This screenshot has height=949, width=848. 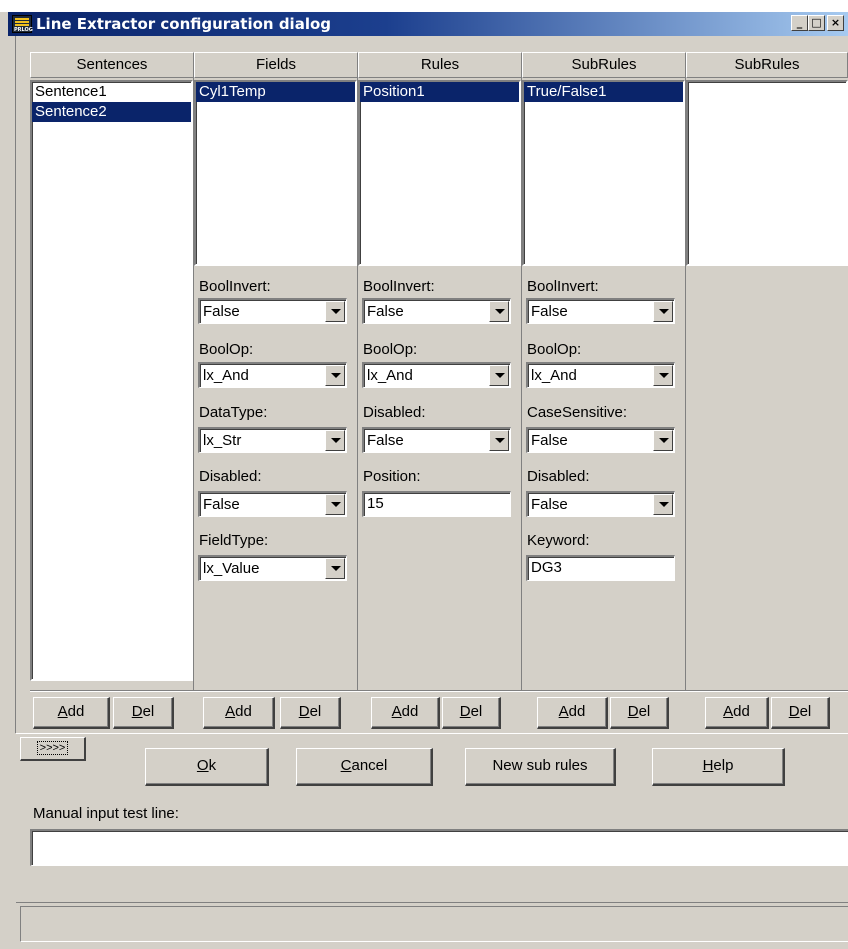 What do you see at coordinates (394, 412) in the screenshot?
I see `rules-disabled-label: Disabled:` at bounding box center [394, 412].